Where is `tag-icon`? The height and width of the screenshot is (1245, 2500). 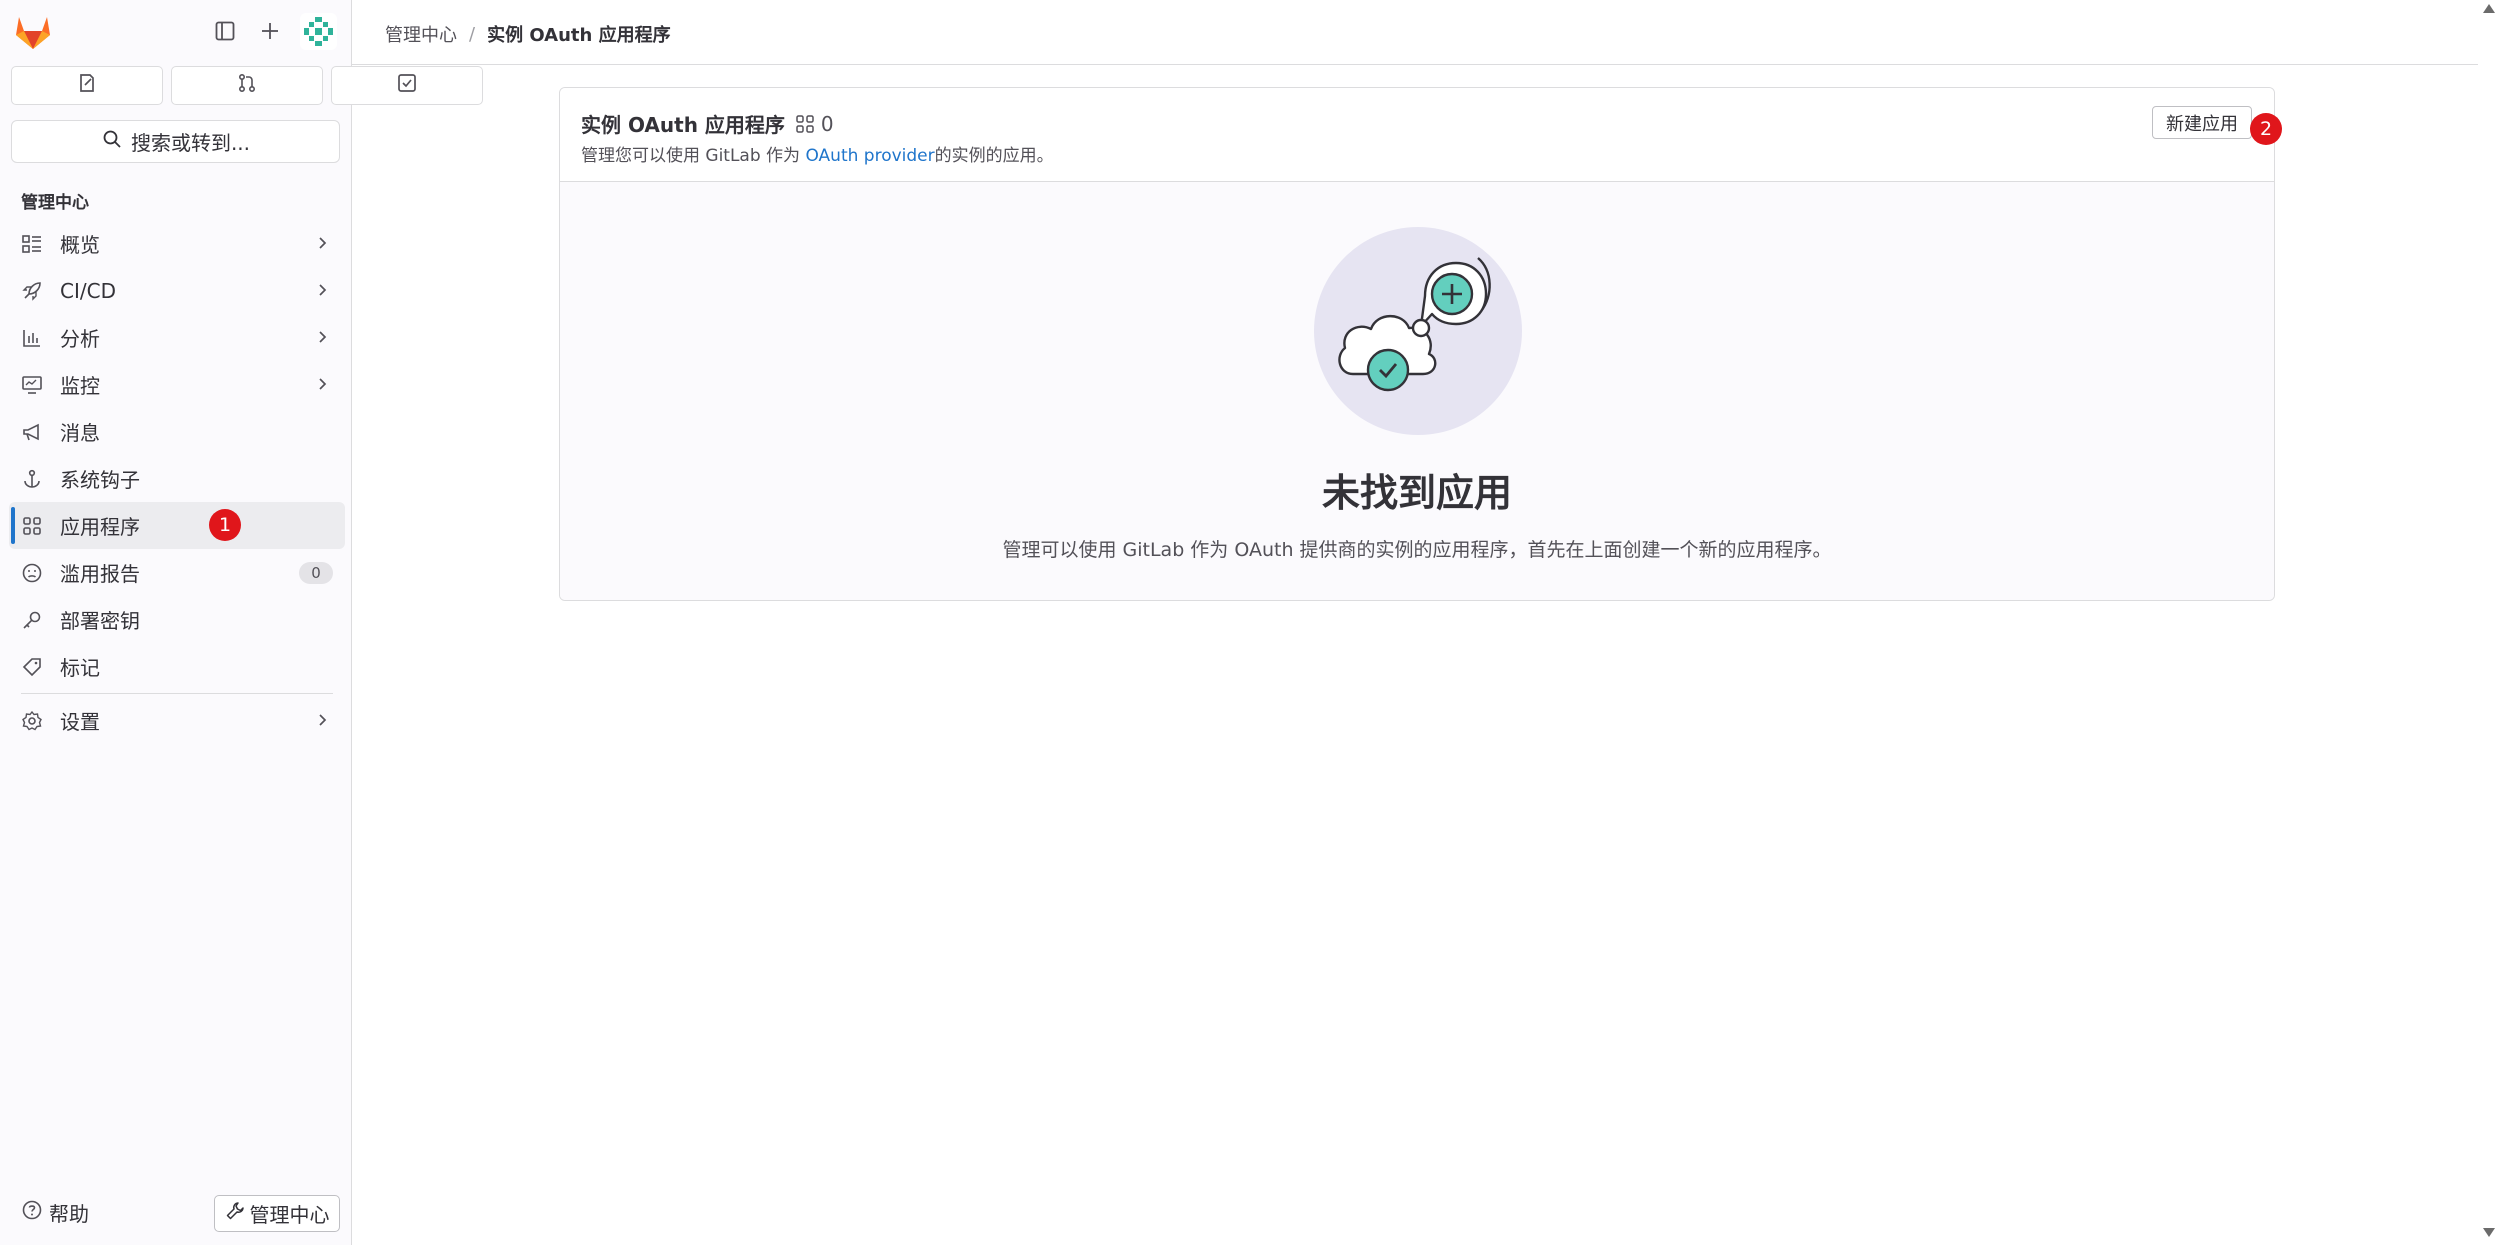 tag-icon is located at coordinates (32, 667).